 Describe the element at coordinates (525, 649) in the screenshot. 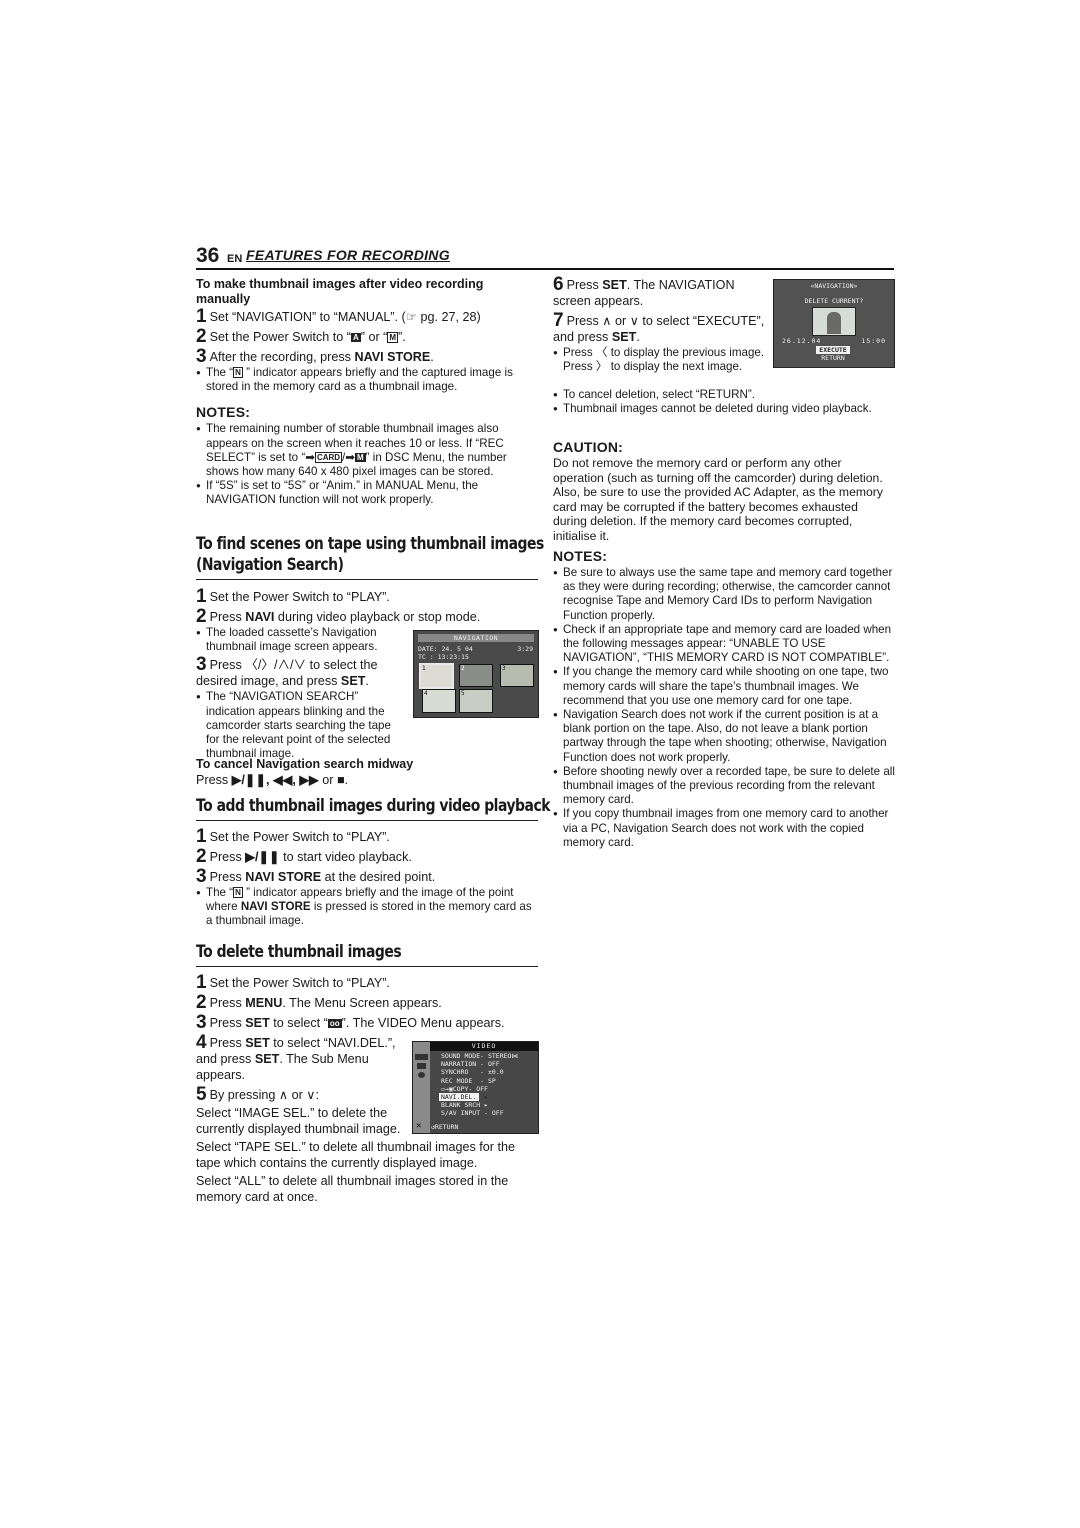

I see `time-readout: 3:29` at that location.